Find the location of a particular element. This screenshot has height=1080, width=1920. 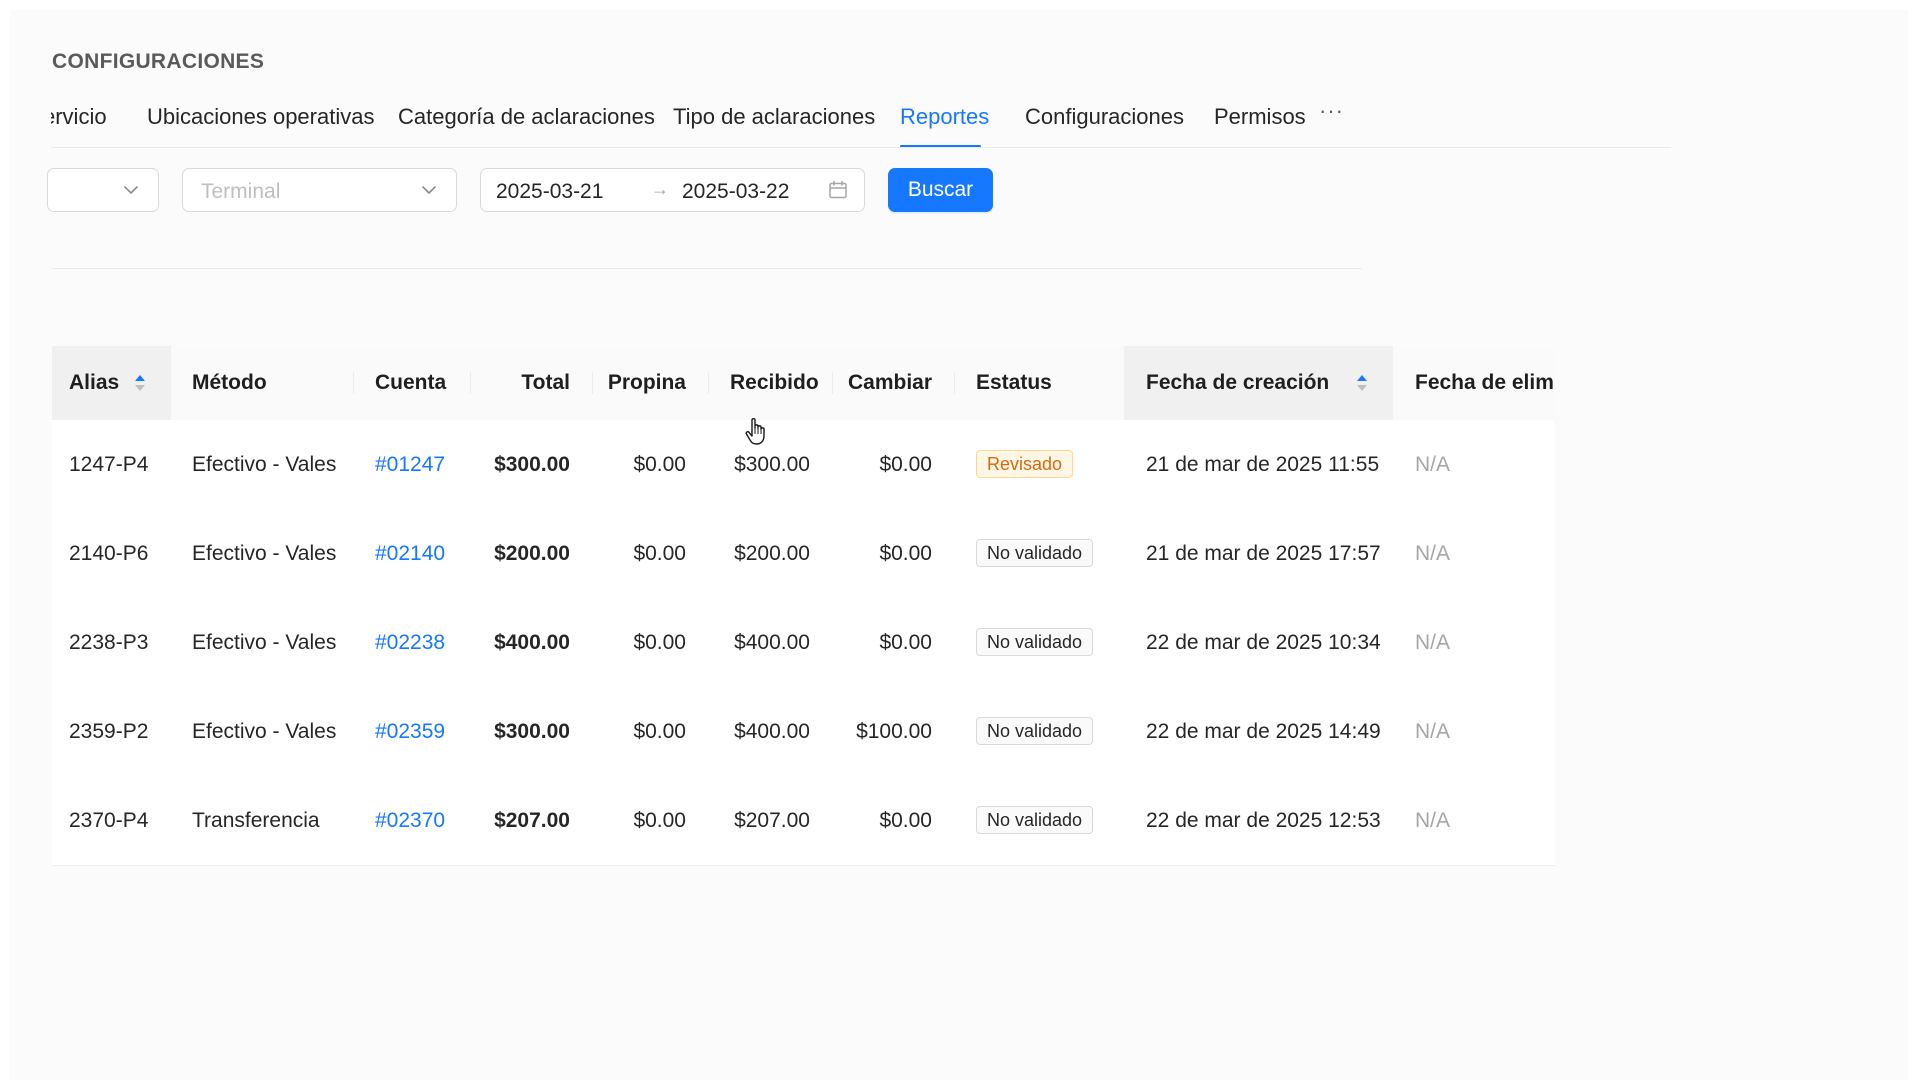

column-header-estatus: Estatus is located at coordinates (1014, 382).